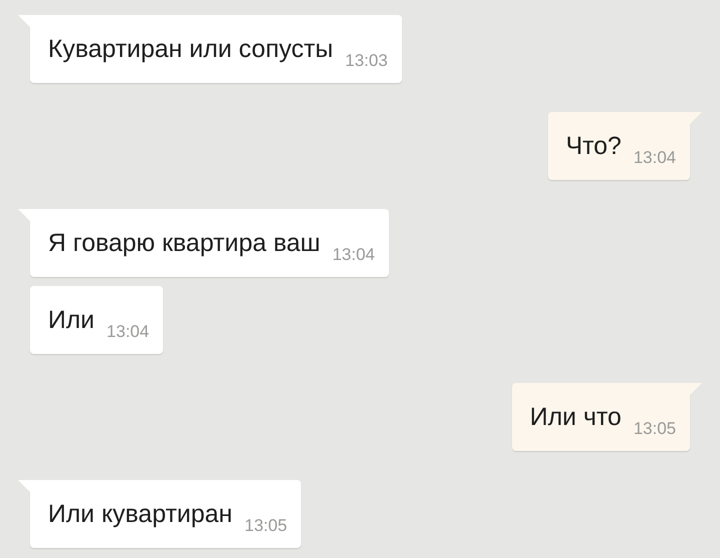 This screenshot has height=558, width=720. I want to click on message-text: Или кувартиран, so click(140, 514).